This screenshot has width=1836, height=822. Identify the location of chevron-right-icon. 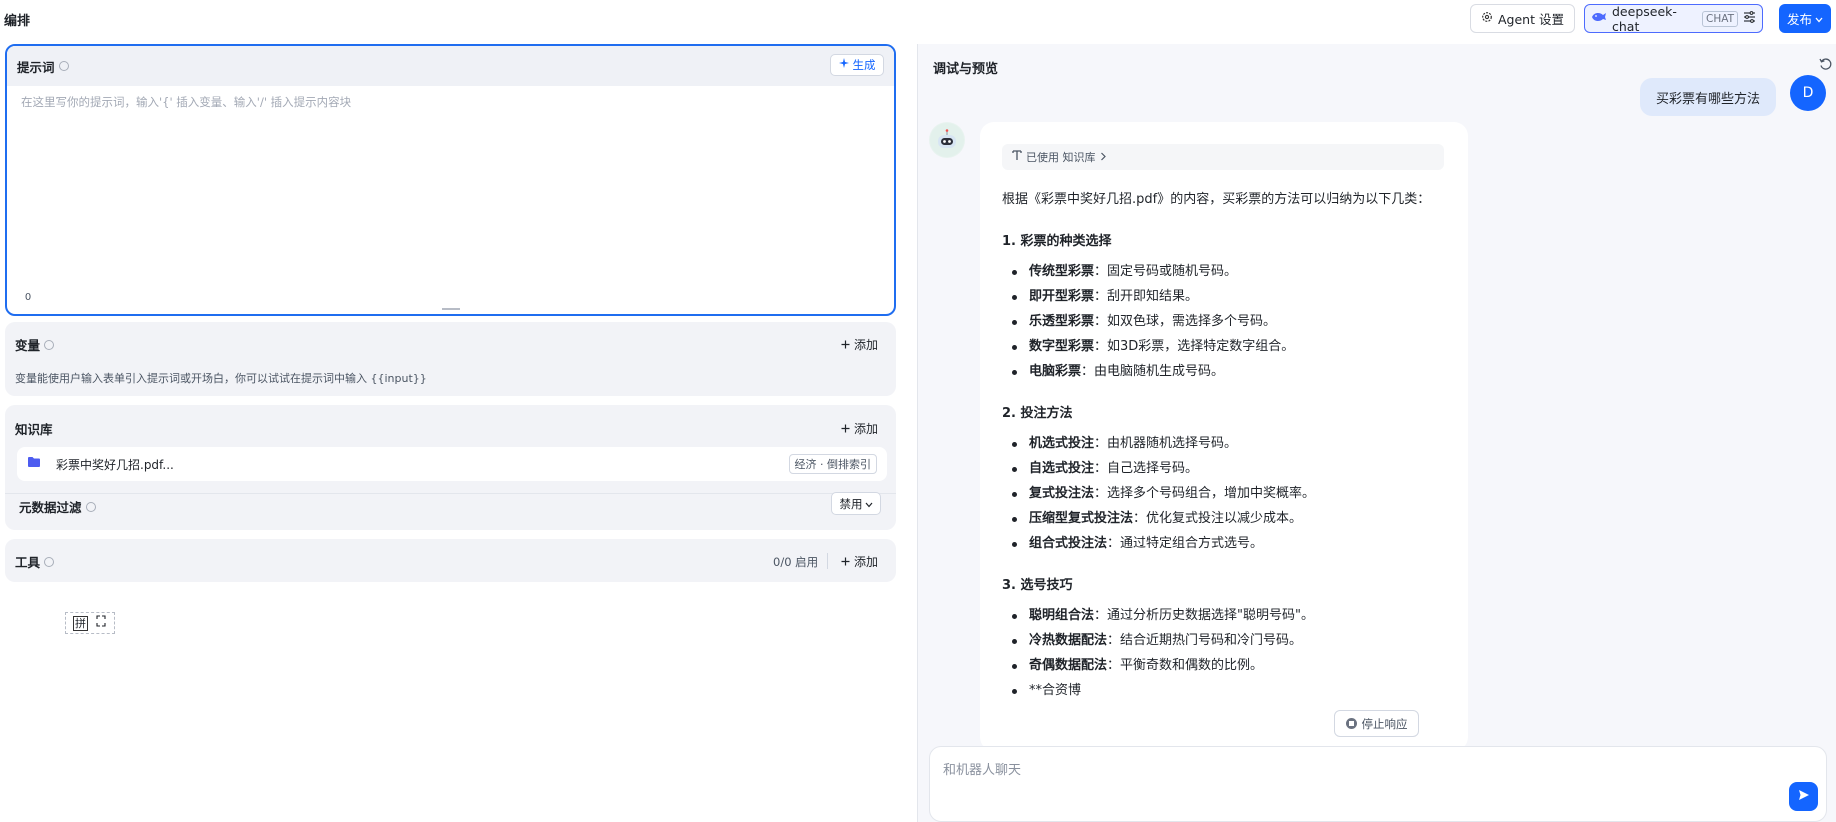
(1103, 157).